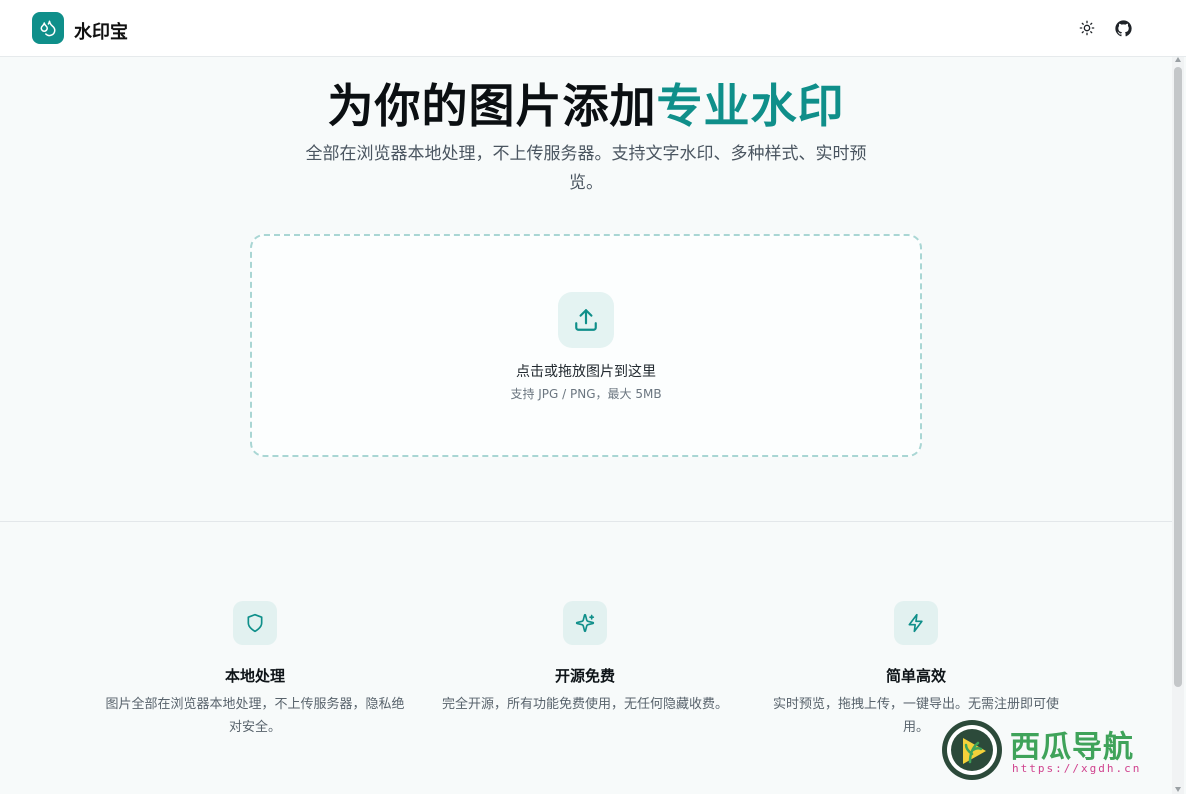 Image resolution: width=1186 pixels, height=794 pixels. I want to click on feature-title: 本地处理, so click(254, 676).